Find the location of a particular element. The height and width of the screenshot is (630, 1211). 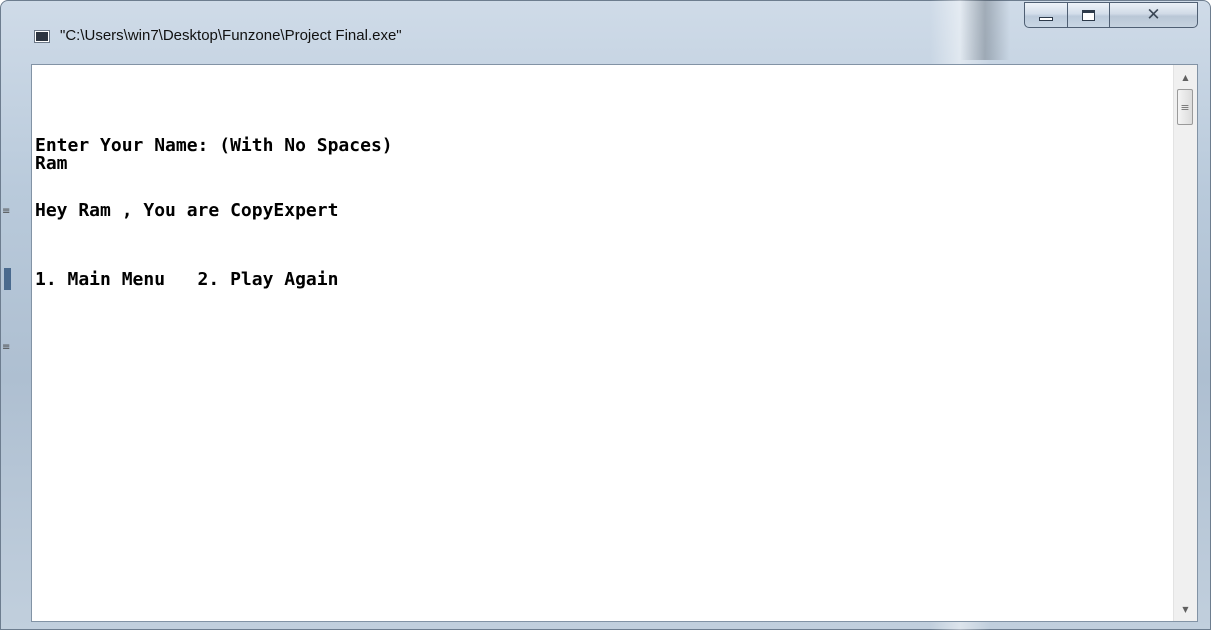

caption-buttons: ✕ is located at coordinates (1111, 15).